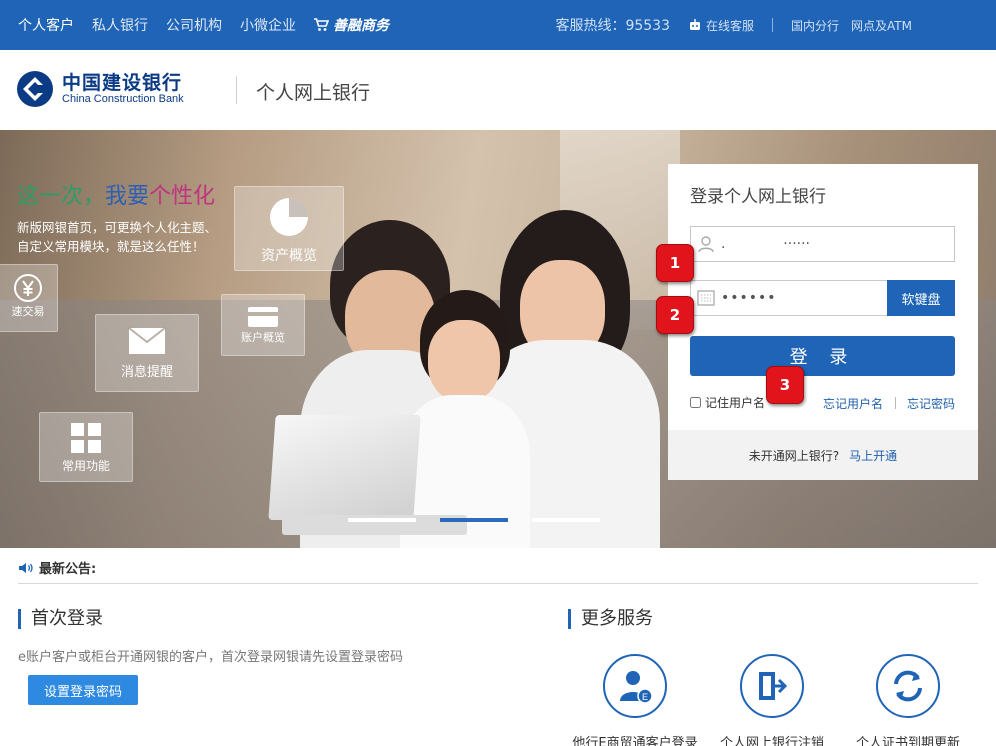 Image resolution: width=996 pixels, height=746 pixels. What do you see at coordinates (730, 25) in the screenshot?
I see `online-service-label: 在线客服` at bounding box center [730, 25].